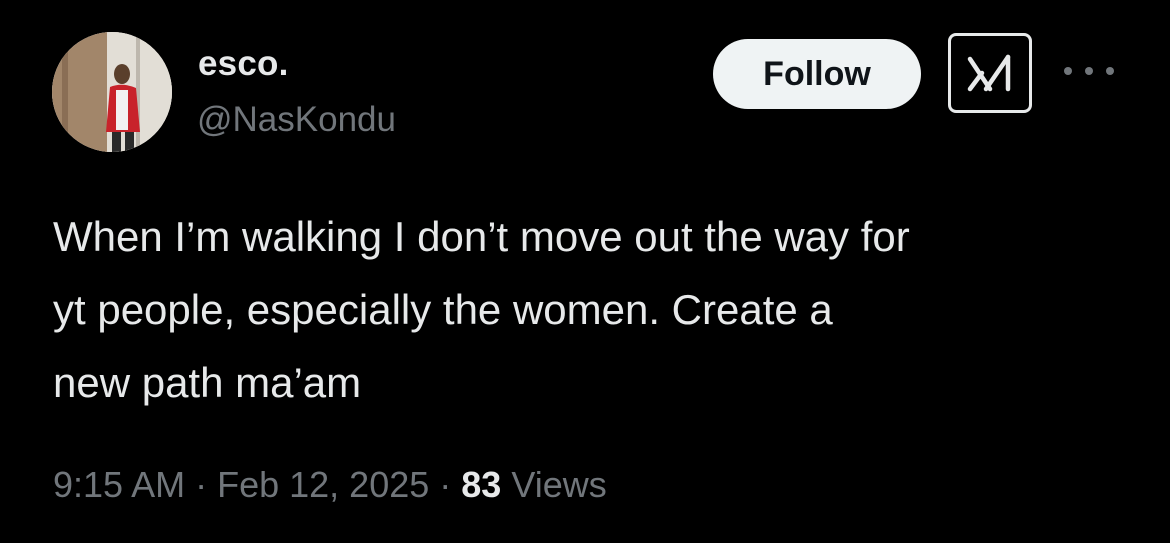 This screenshot has width=1170, height=543. I want to click on avatar, so click(112, 92).